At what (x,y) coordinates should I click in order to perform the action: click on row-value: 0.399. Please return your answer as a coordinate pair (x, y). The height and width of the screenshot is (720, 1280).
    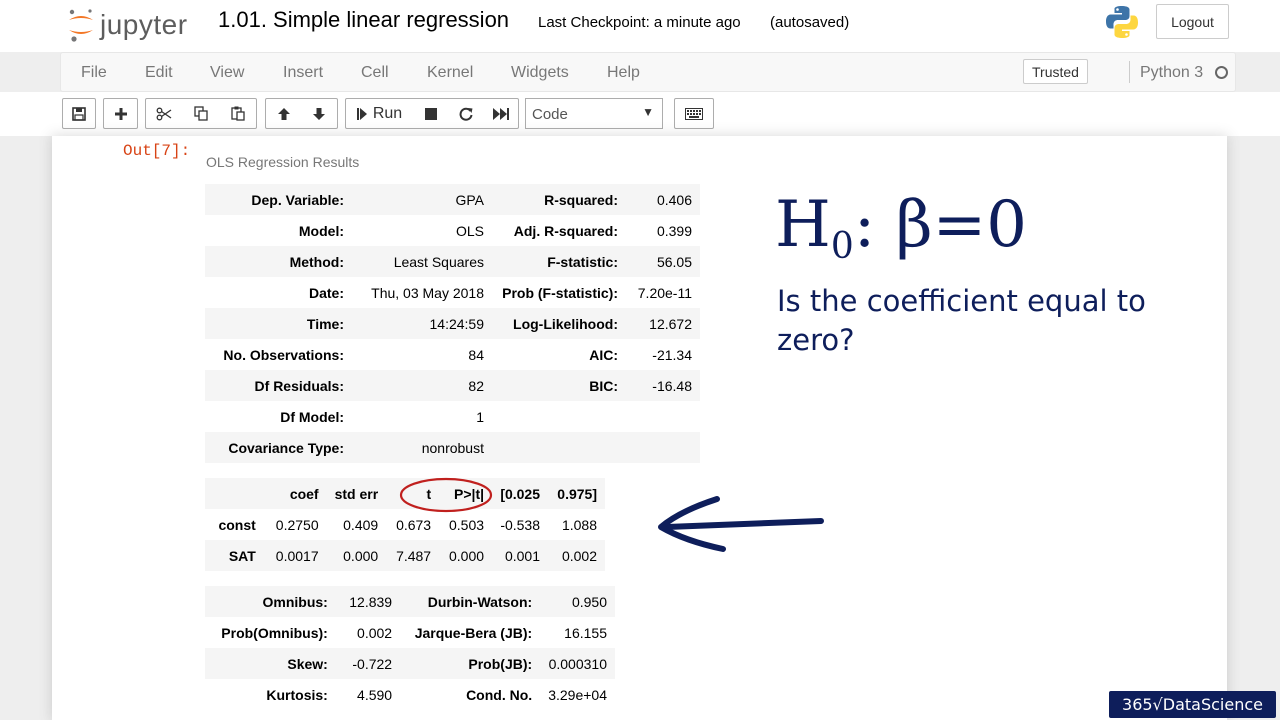
    Looking at the image, I should click on (674, 230).